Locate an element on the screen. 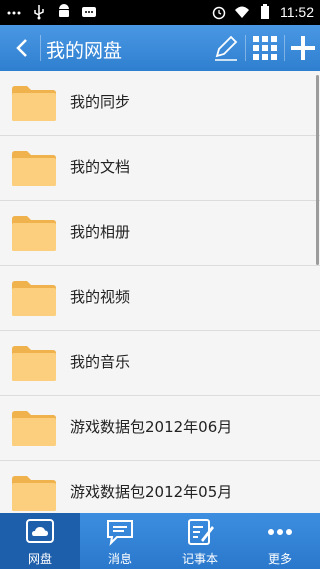 The image size is (320, 569). folder-name: 我的相册 is located at coordinates (100, 232).